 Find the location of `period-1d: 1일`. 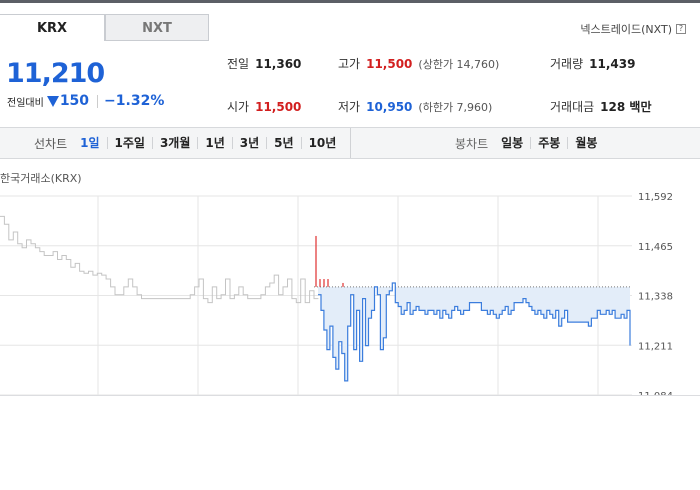

period-1d: 1일 is located at coordinates (93, 143).